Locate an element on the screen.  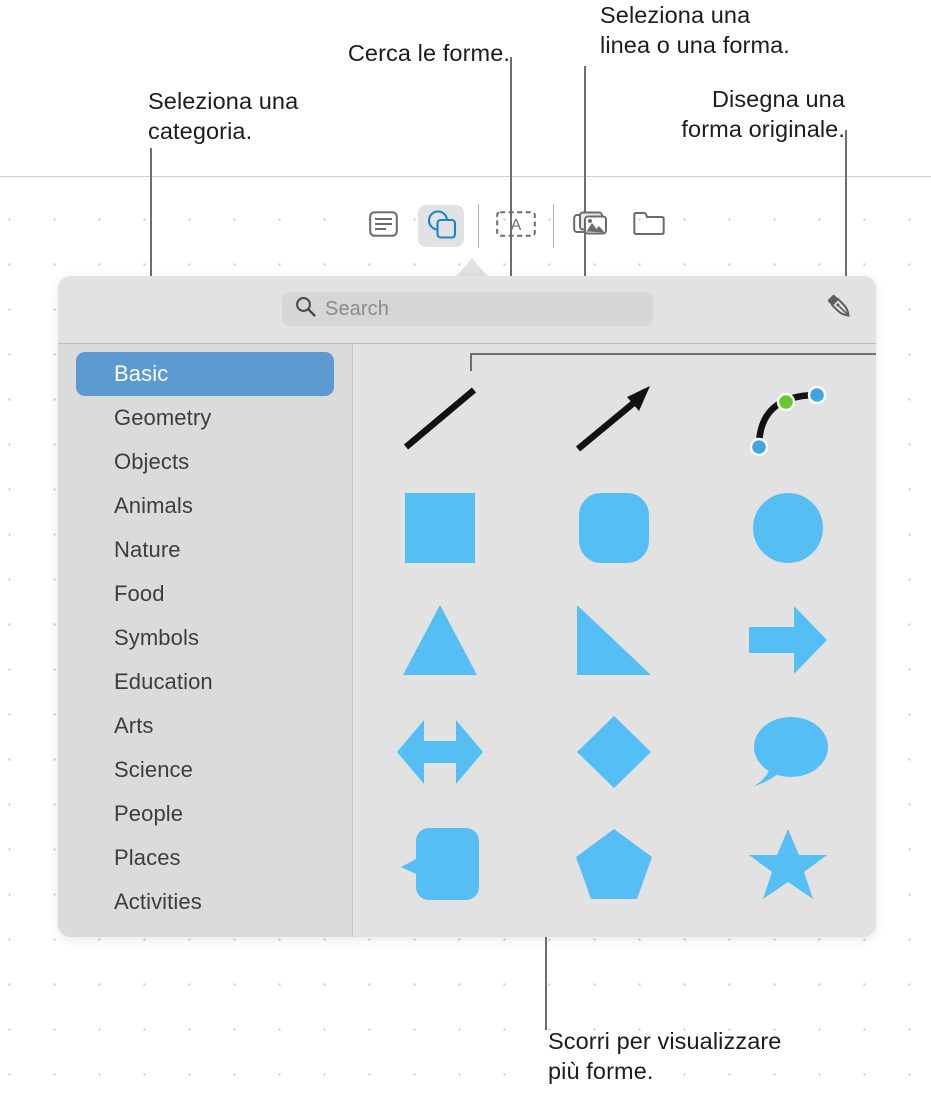
sidebar-item-basic: Basic is located at coordinates (205, 374).